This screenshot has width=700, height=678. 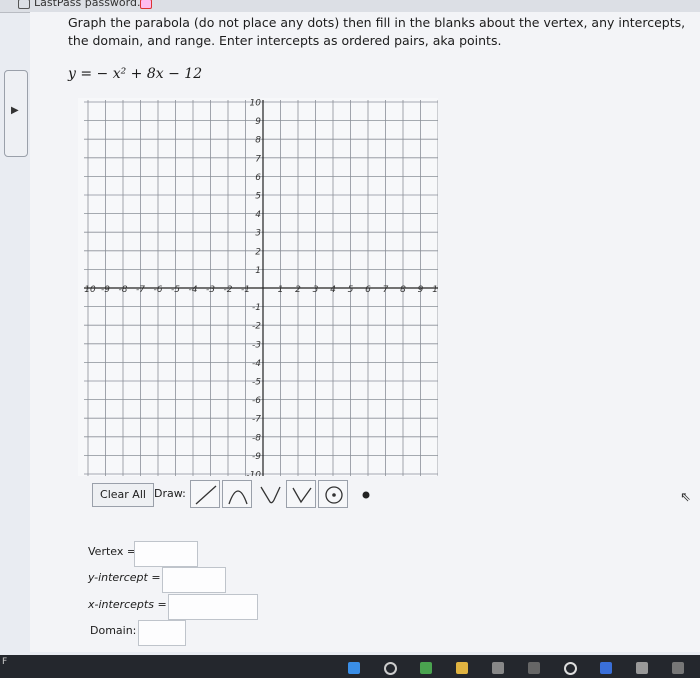 What do you see at coordinates (228, 290) in the screenshot?
I see `x-tick-label: -2` at bounding box center [228, 290].